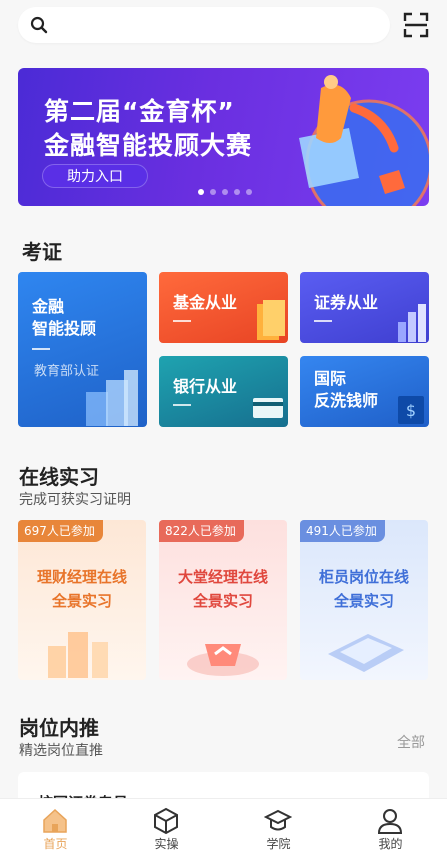  What do you see at coordinates (412, 323) in the screenshot?
I see `chart-illustration` at bounding box center [412, 323].